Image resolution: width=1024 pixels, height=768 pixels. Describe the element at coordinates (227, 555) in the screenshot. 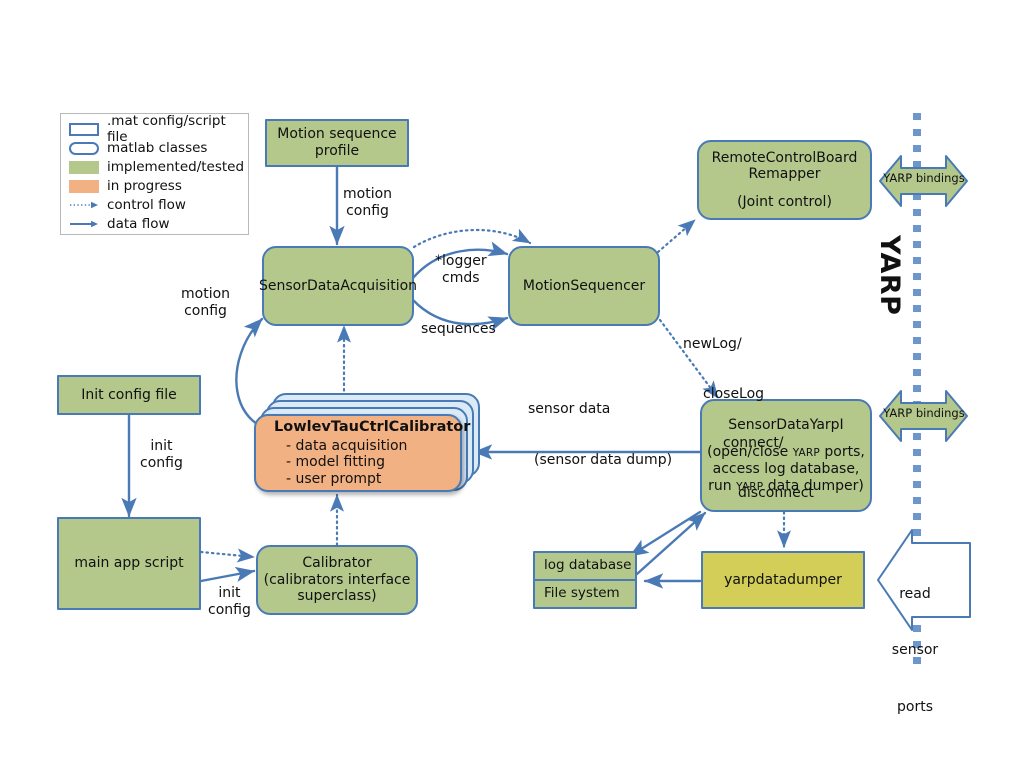

I see `edge-mainapp-to-calibrator-control` at that location.